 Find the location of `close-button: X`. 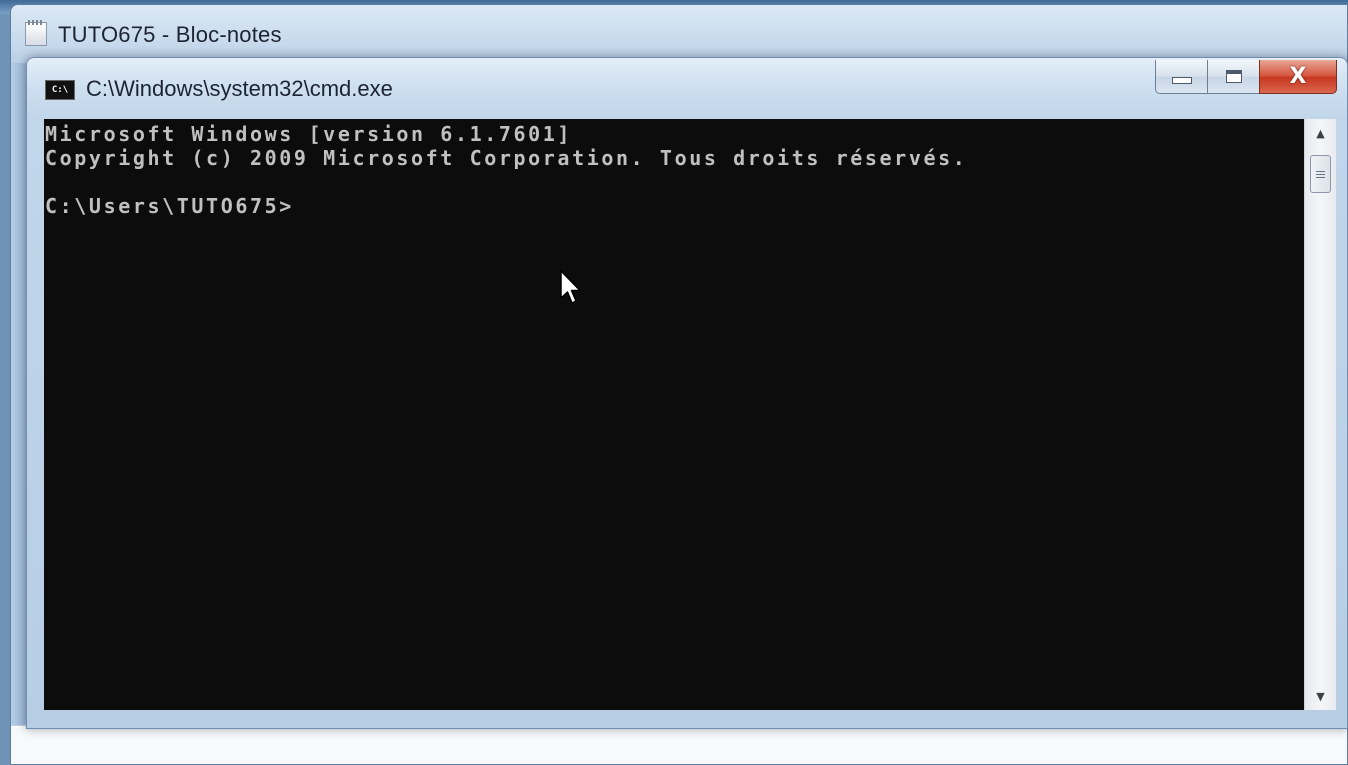

close-button: X is located at coordinates (1298, 77).